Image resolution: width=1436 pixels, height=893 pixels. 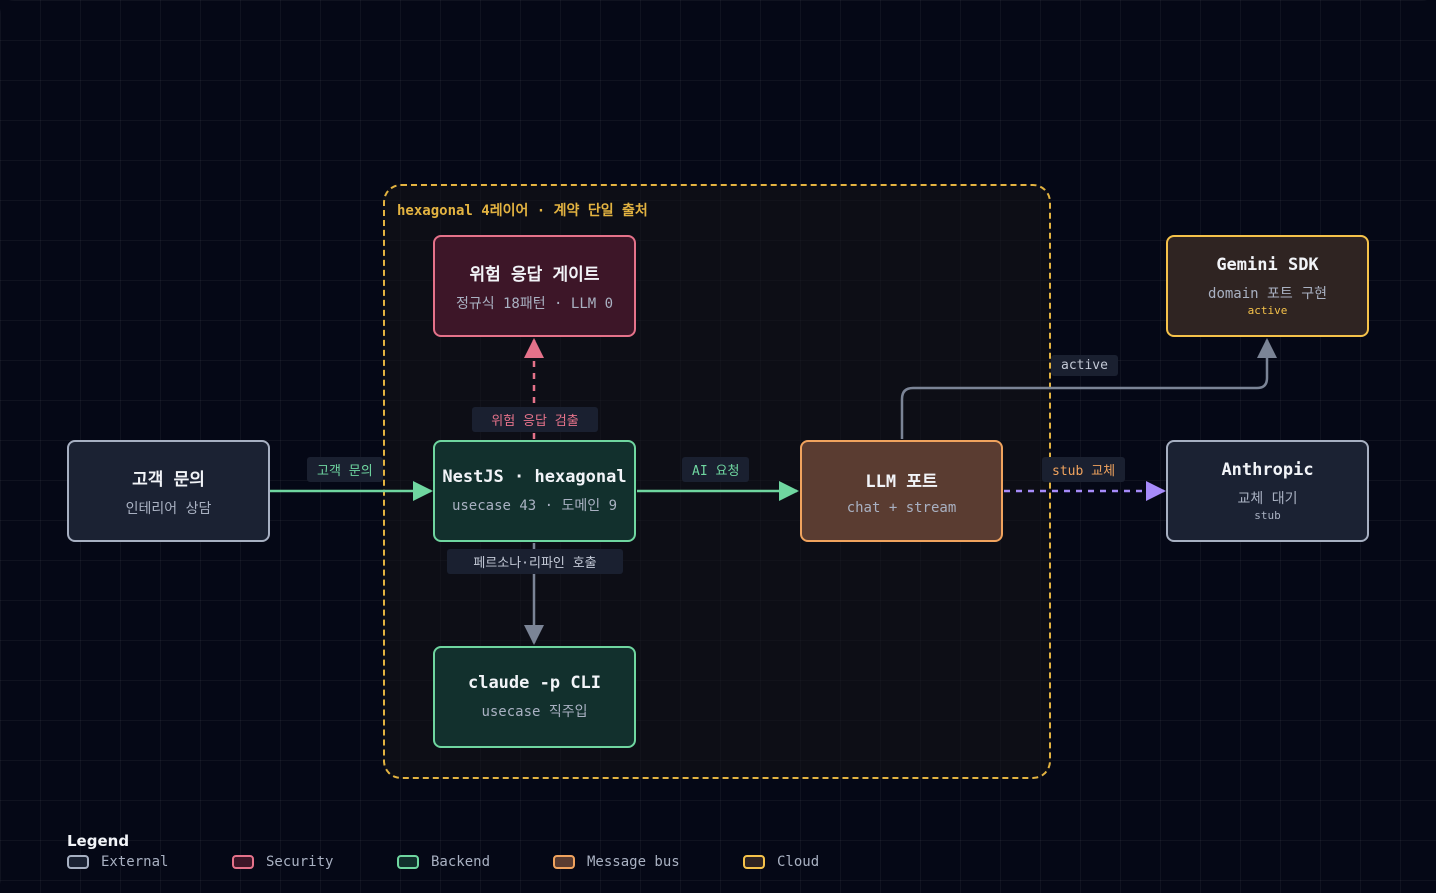 What do you see at coordinates (901, 507) in the screenshot?
I see `node-subtitle: chat + stream` at bounding box center [901, 507].